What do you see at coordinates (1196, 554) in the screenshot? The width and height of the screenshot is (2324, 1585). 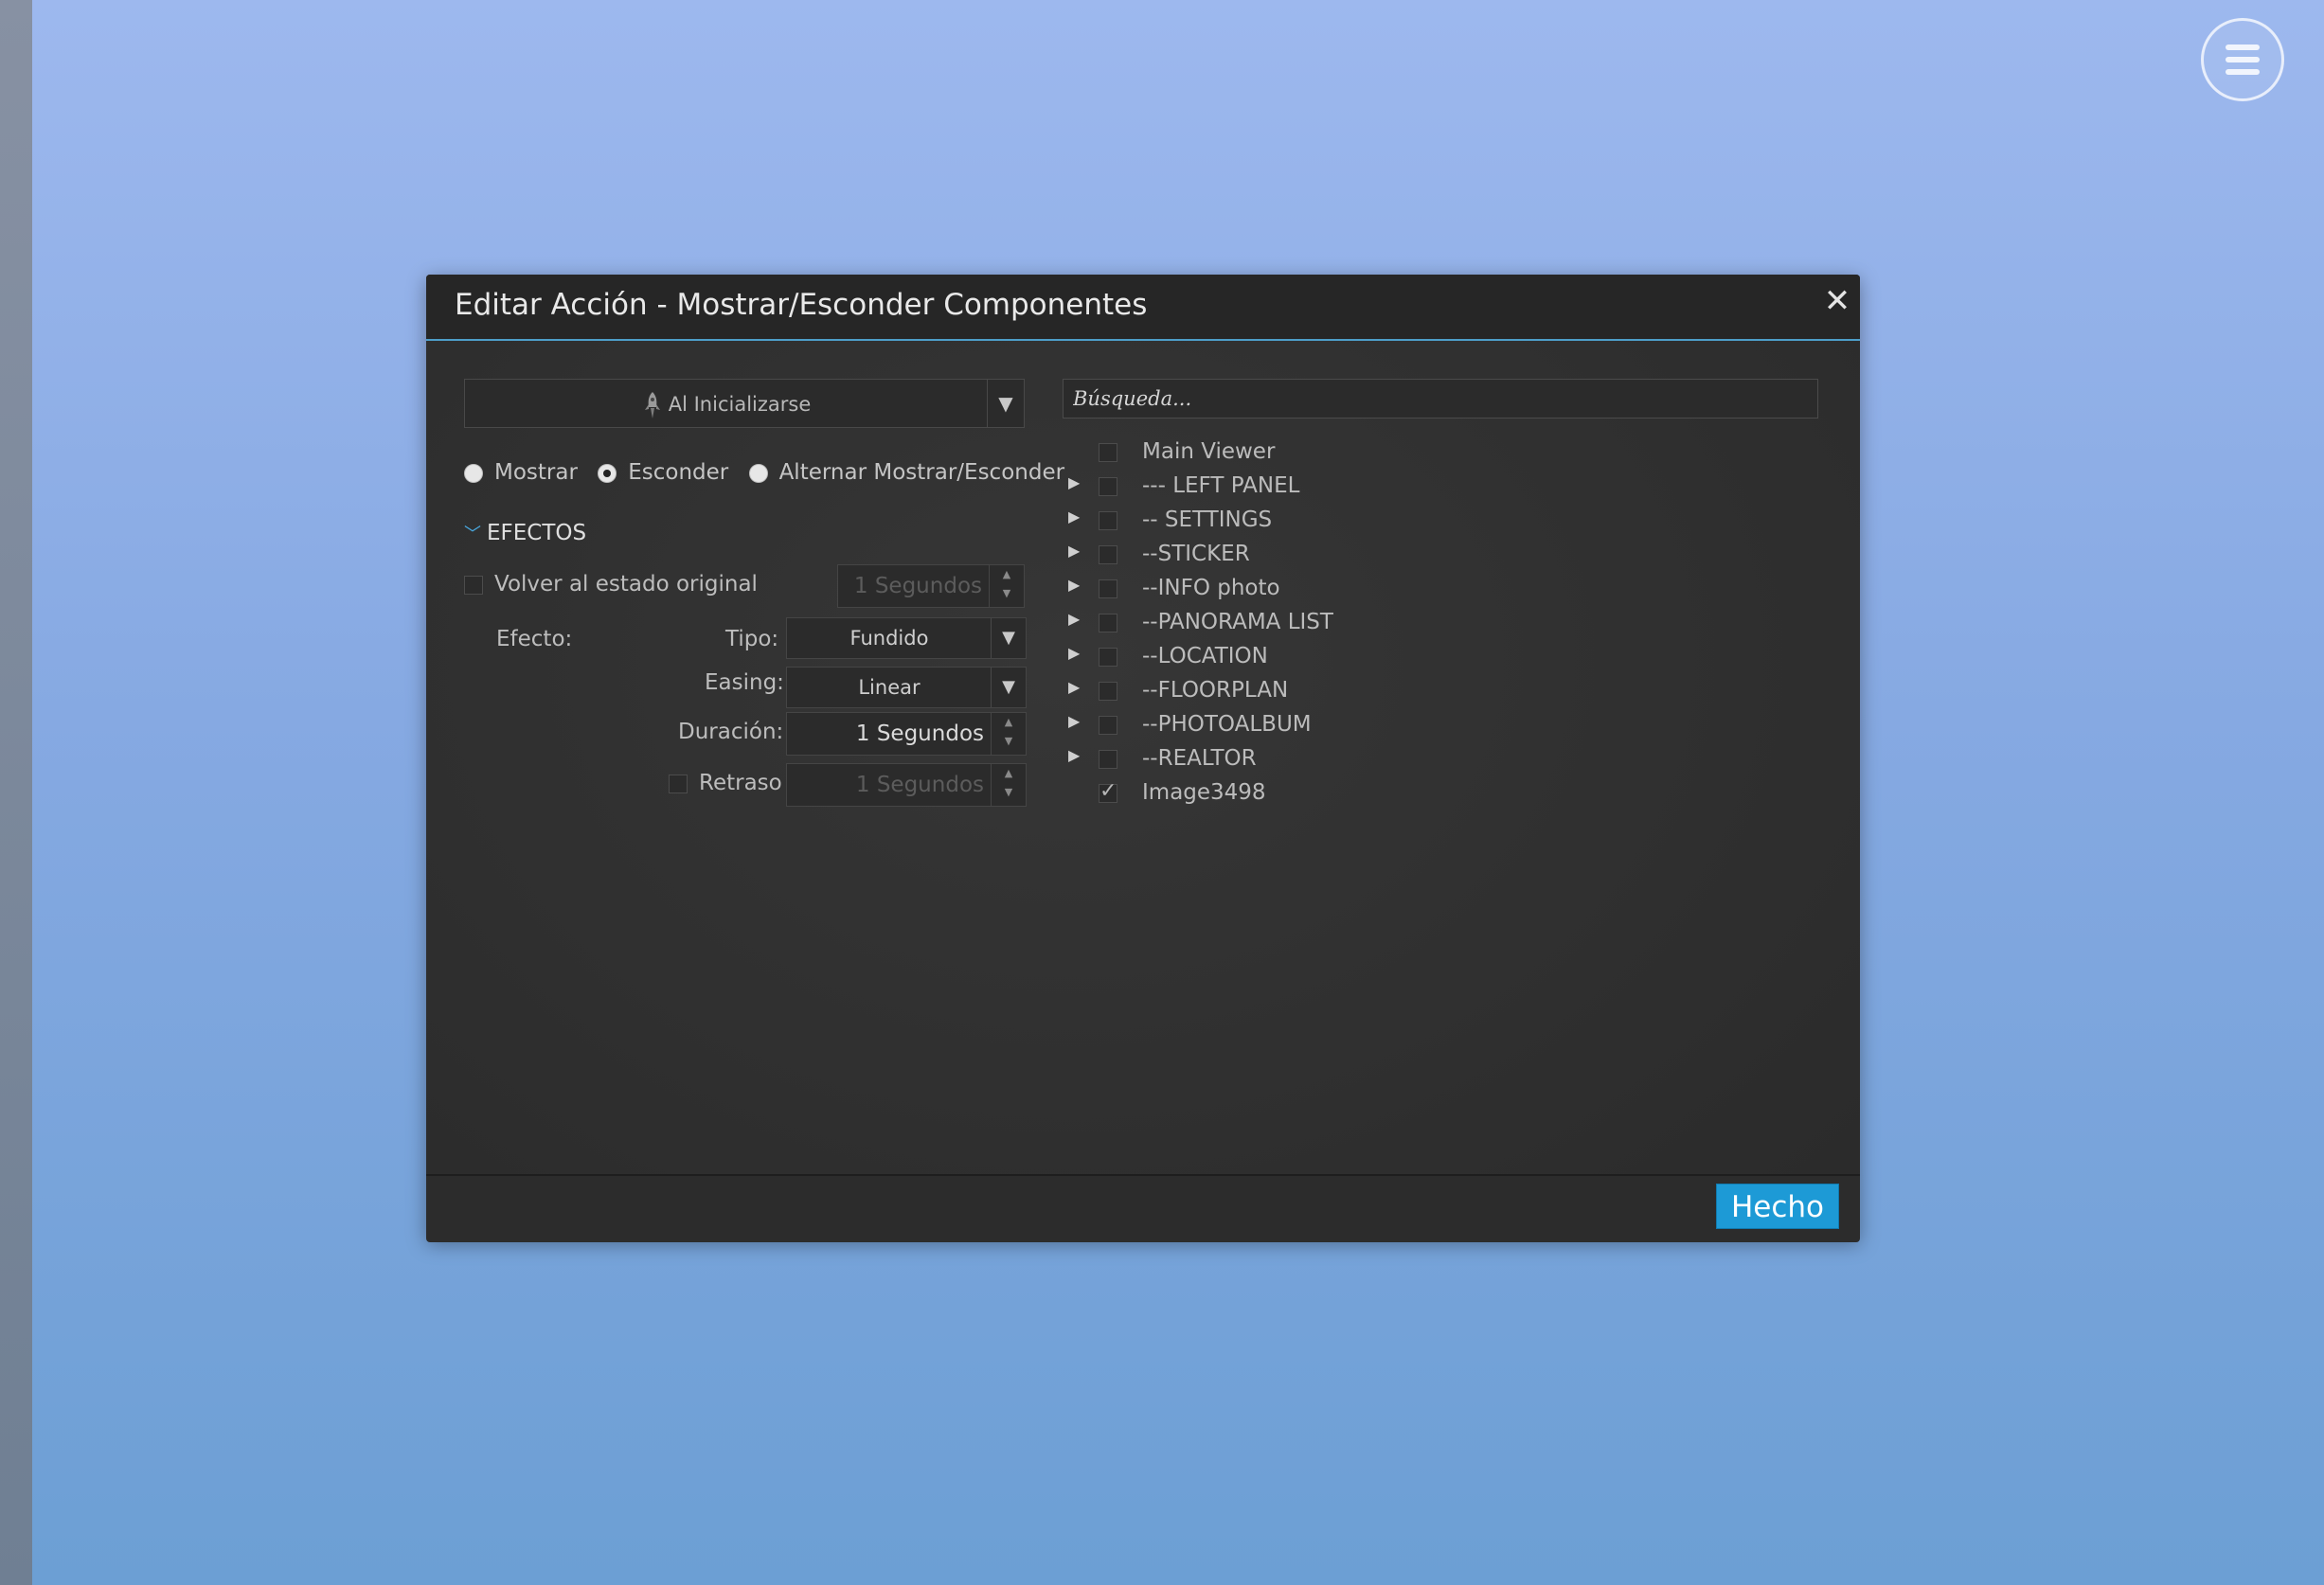 I see `tree-item-label: --STICKER` at bounding box center [1196, 554].